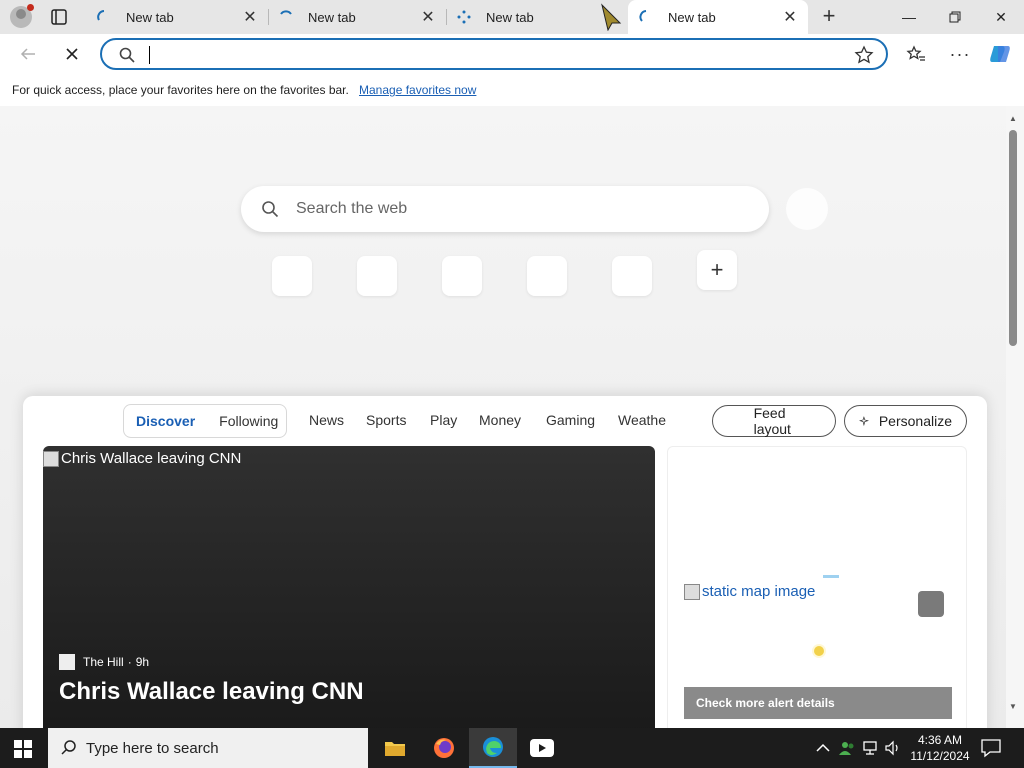 Image resolution: width=1024 pixels, height=768 pixels. I want to click on favorites-star-list-icon, so click(915, 53).